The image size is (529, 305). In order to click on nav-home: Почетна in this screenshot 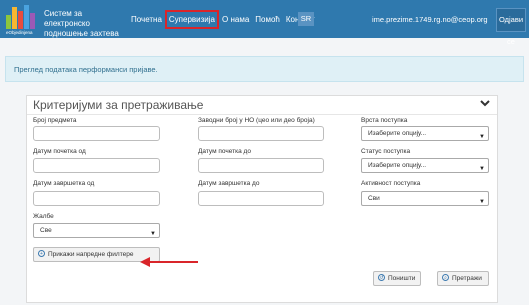, I will do `click(146, 19)`.